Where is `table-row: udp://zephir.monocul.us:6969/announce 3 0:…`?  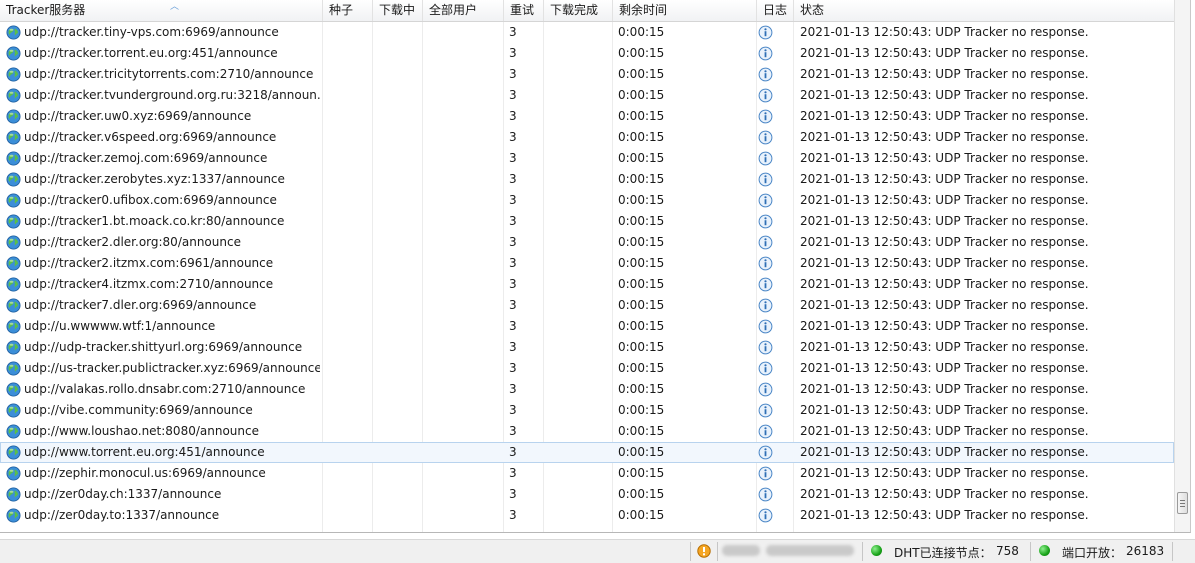 table-row: udp://zephir.monocul.us:6969/announce 3 0:… is located at coordinates (587, 473).